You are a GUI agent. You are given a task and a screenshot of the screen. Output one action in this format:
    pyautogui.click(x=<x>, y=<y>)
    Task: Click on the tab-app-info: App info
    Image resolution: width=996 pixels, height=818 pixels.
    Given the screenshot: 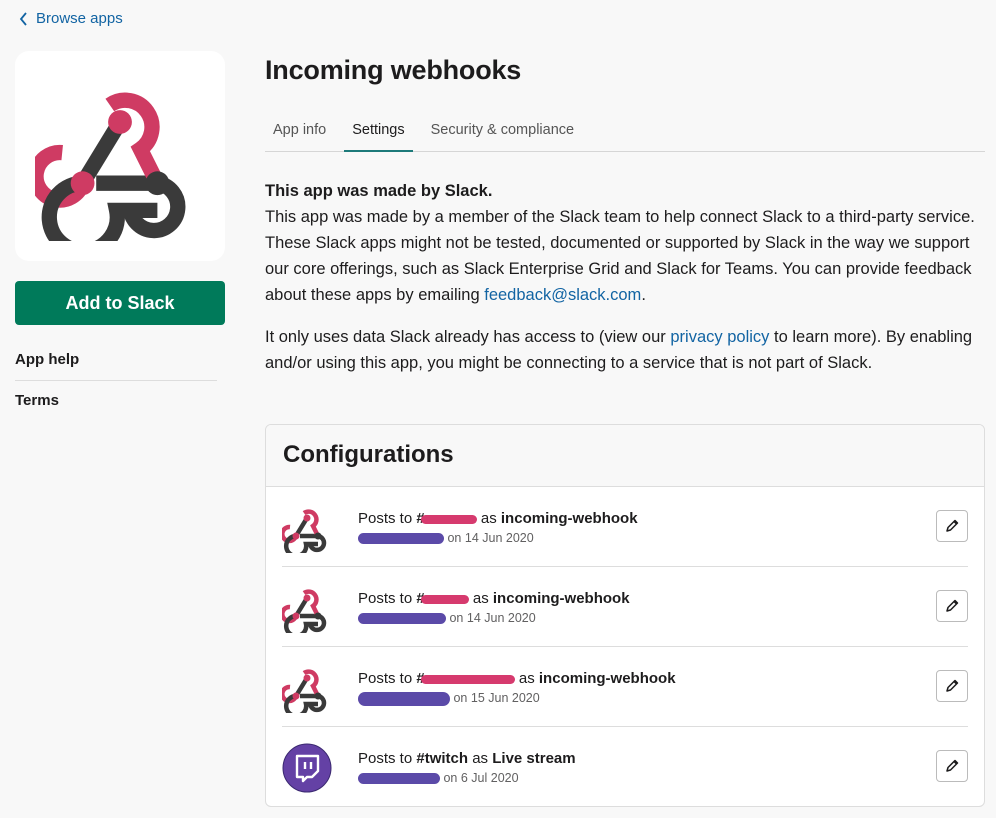 What is the action you would take?
    pyautogui.click(x=299, y=132)
    